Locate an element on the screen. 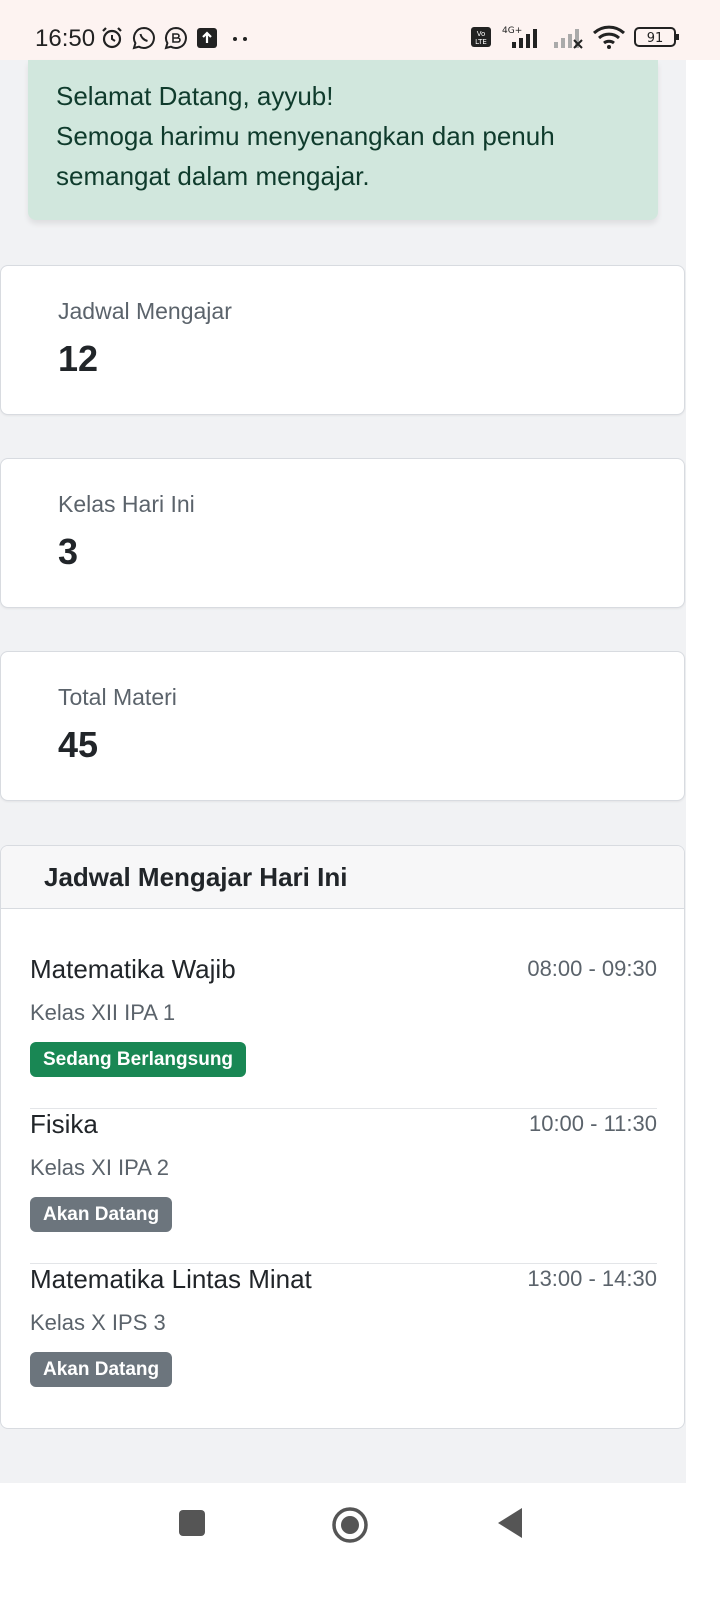 Image resolution: width=720 pixels, height=1600 pixels. stat-card-jadwal-mengajar: Jadwal Mengajar 12 is located at coordinates (342, 340).